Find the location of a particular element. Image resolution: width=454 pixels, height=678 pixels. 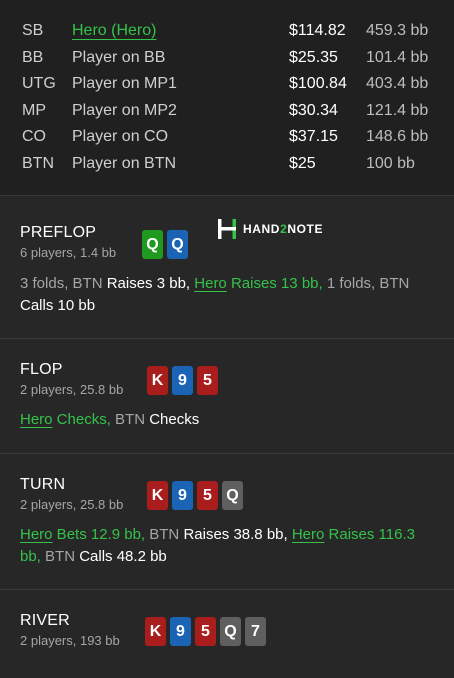

player-name-hero: Hero (Hero) is located at coordinates (114, 31).